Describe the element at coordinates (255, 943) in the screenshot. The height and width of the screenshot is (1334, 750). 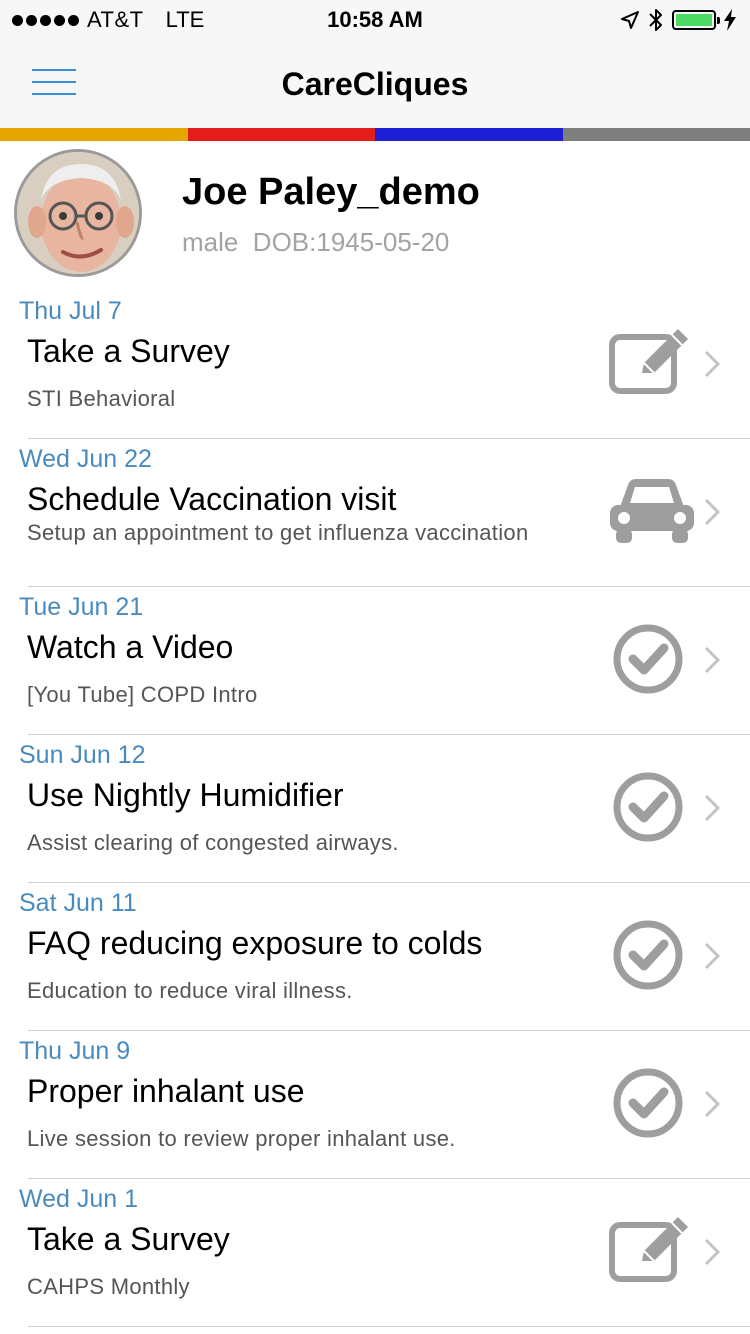
I see `task-title: FAQ reducing exposure to colds` at that location.